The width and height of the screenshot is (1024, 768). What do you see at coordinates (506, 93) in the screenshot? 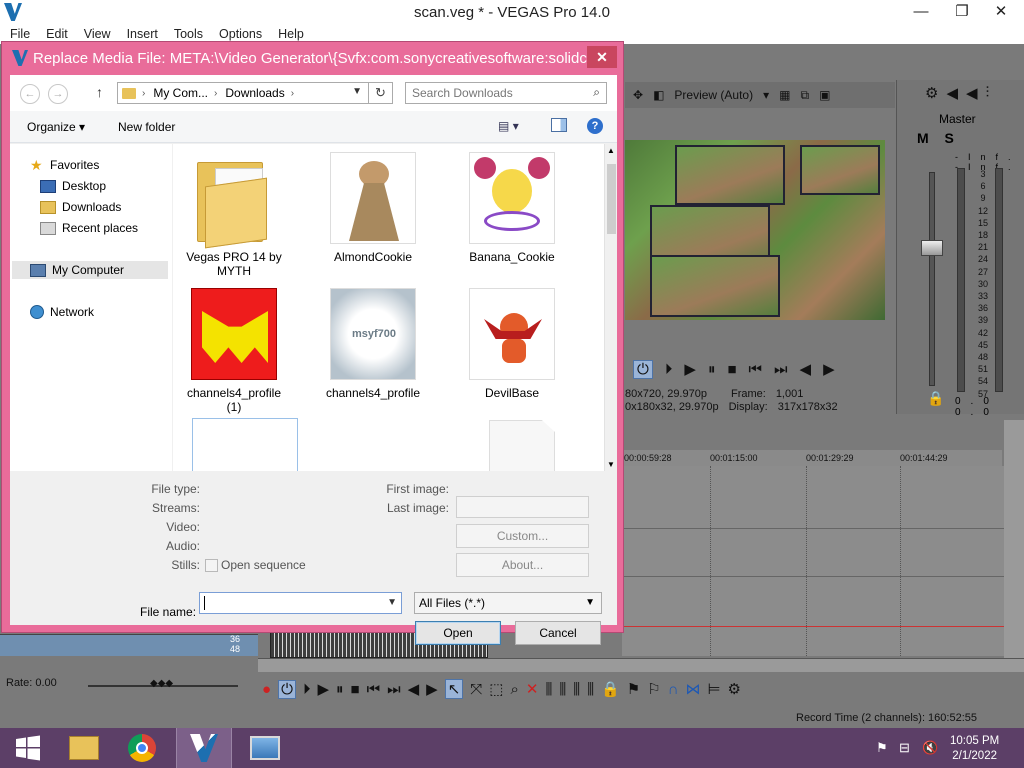
I see `search-input: Search Downloads ⌕` at bounding box center [506, 93].